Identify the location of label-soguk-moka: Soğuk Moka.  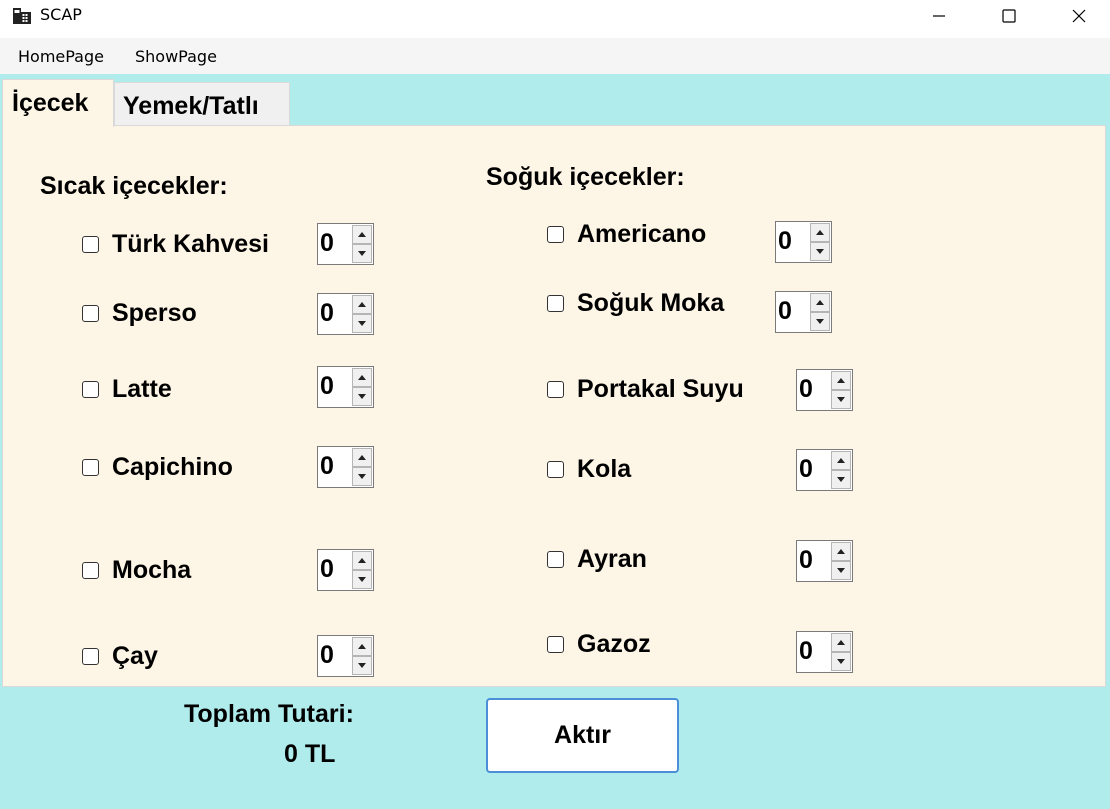
(651, 303).